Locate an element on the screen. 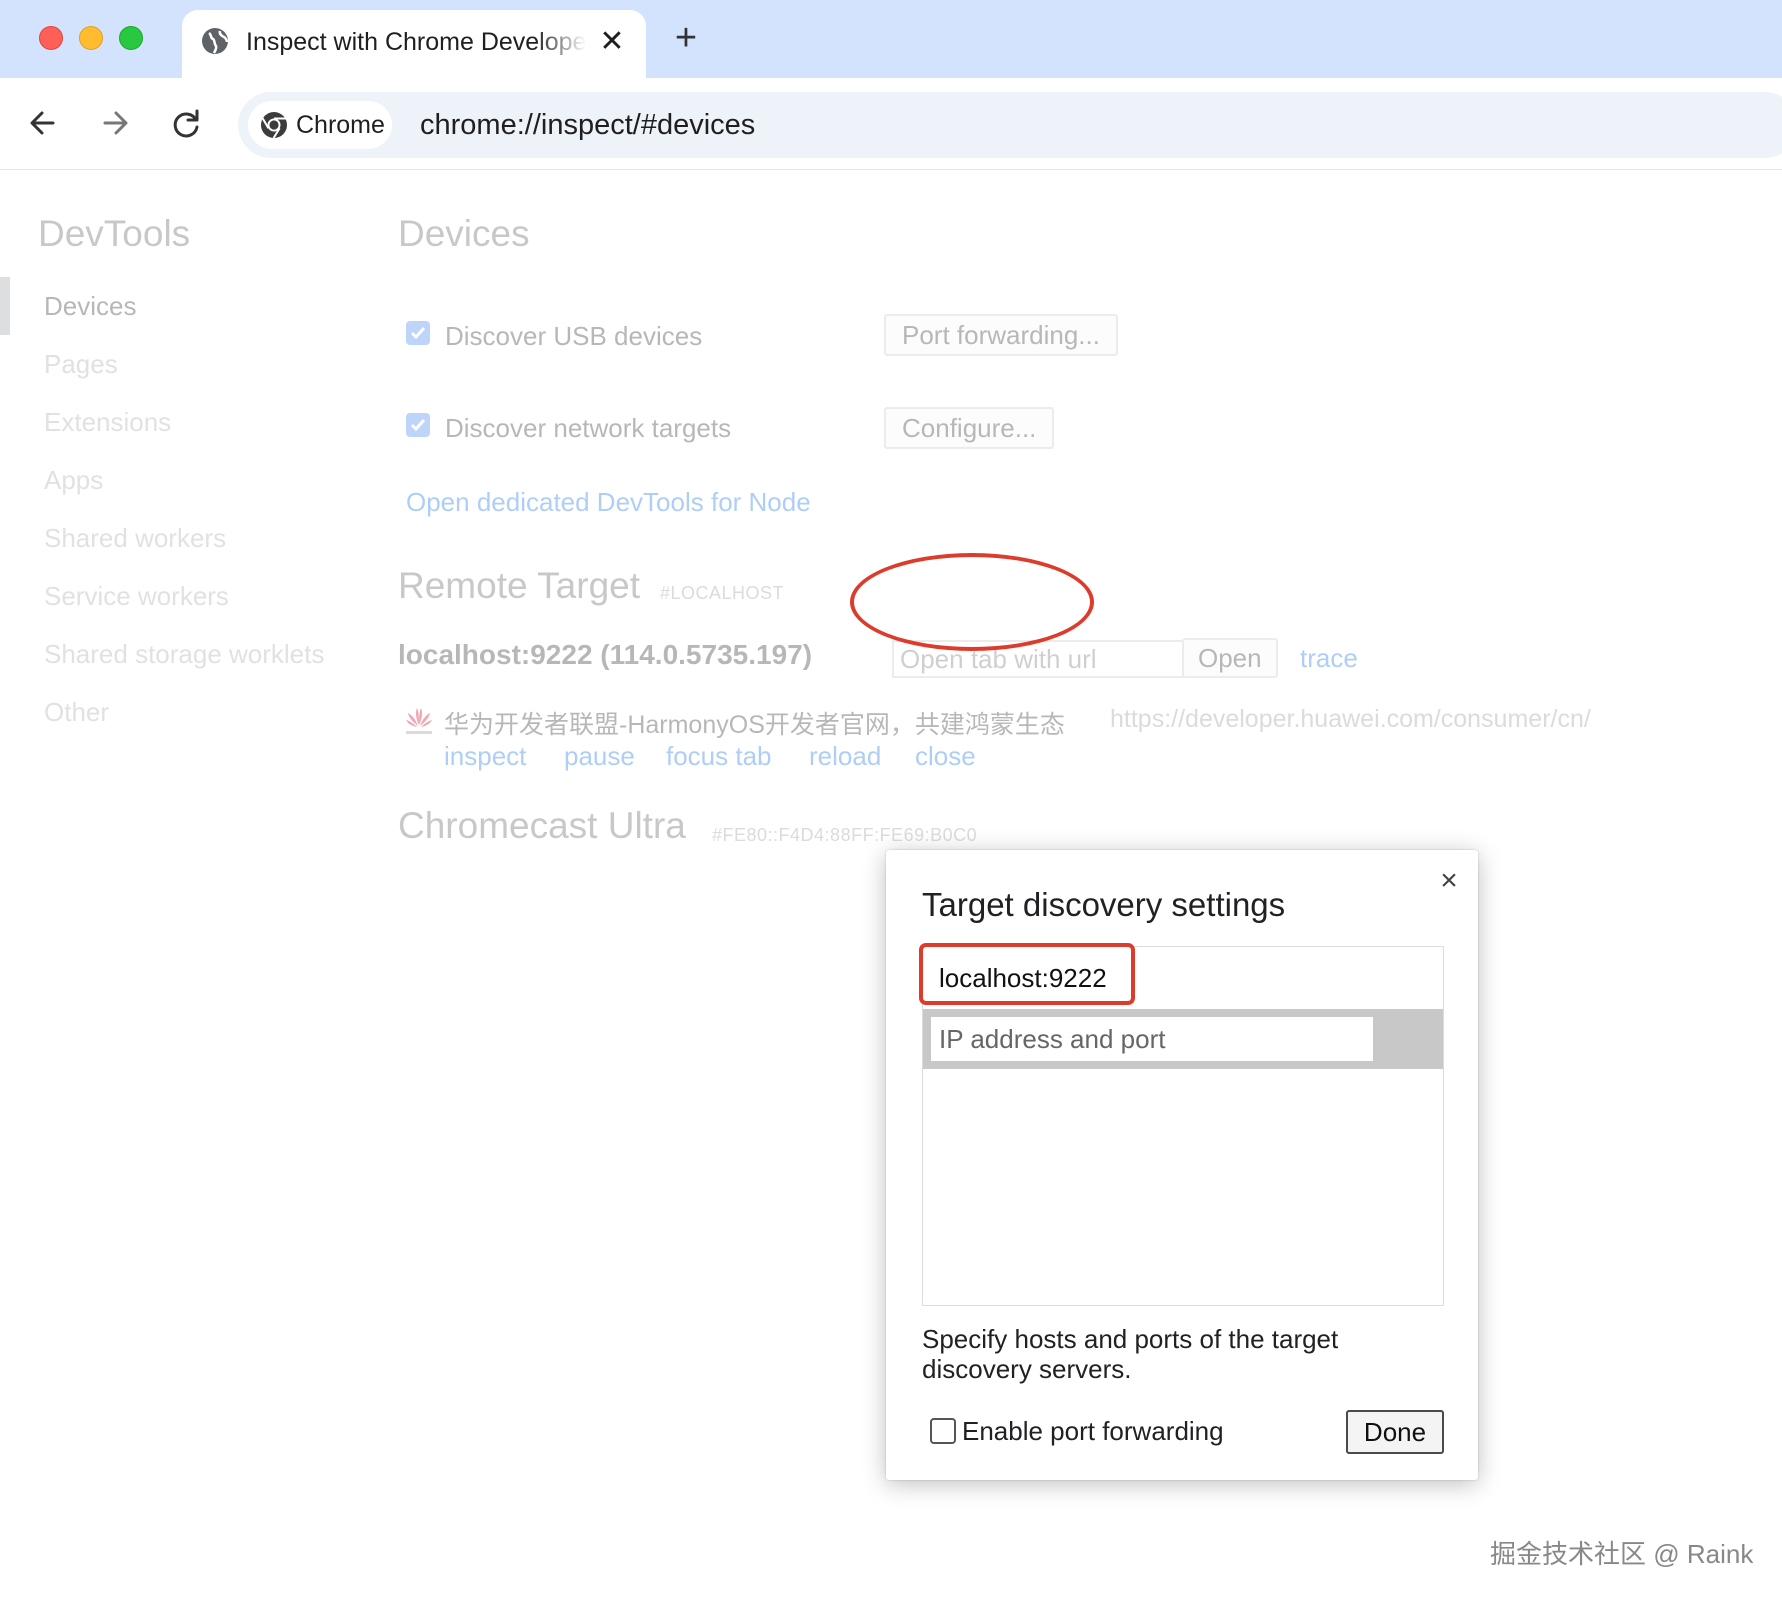 The width and height of the screenshot is (1782, 1604). chromecast-subtitle: #FE80::F4D4:88FF:FE69:B0C0 is located at coordinates (845, 835).